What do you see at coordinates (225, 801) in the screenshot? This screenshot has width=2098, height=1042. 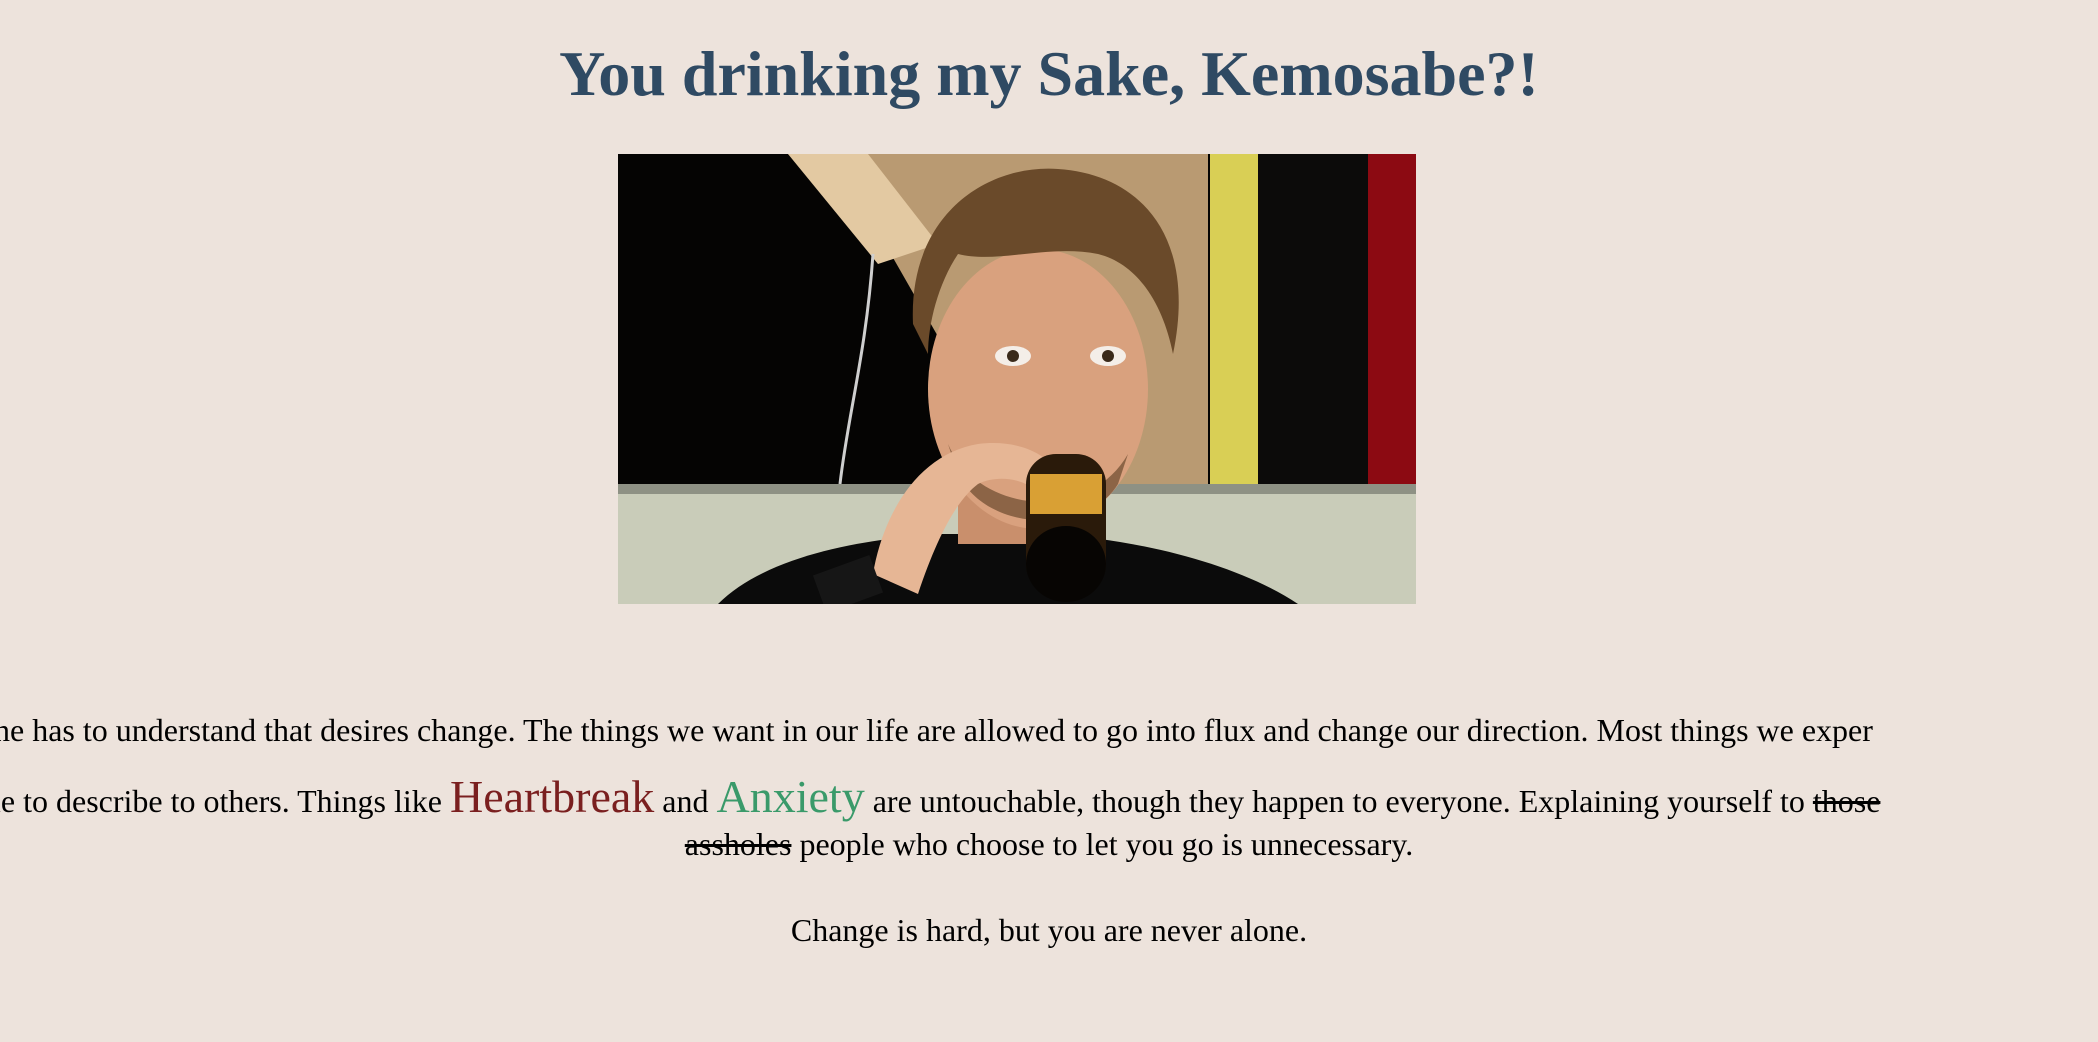 I see `paragraph-text: le to describe to others. Things like` at bounding box center [225, 801].